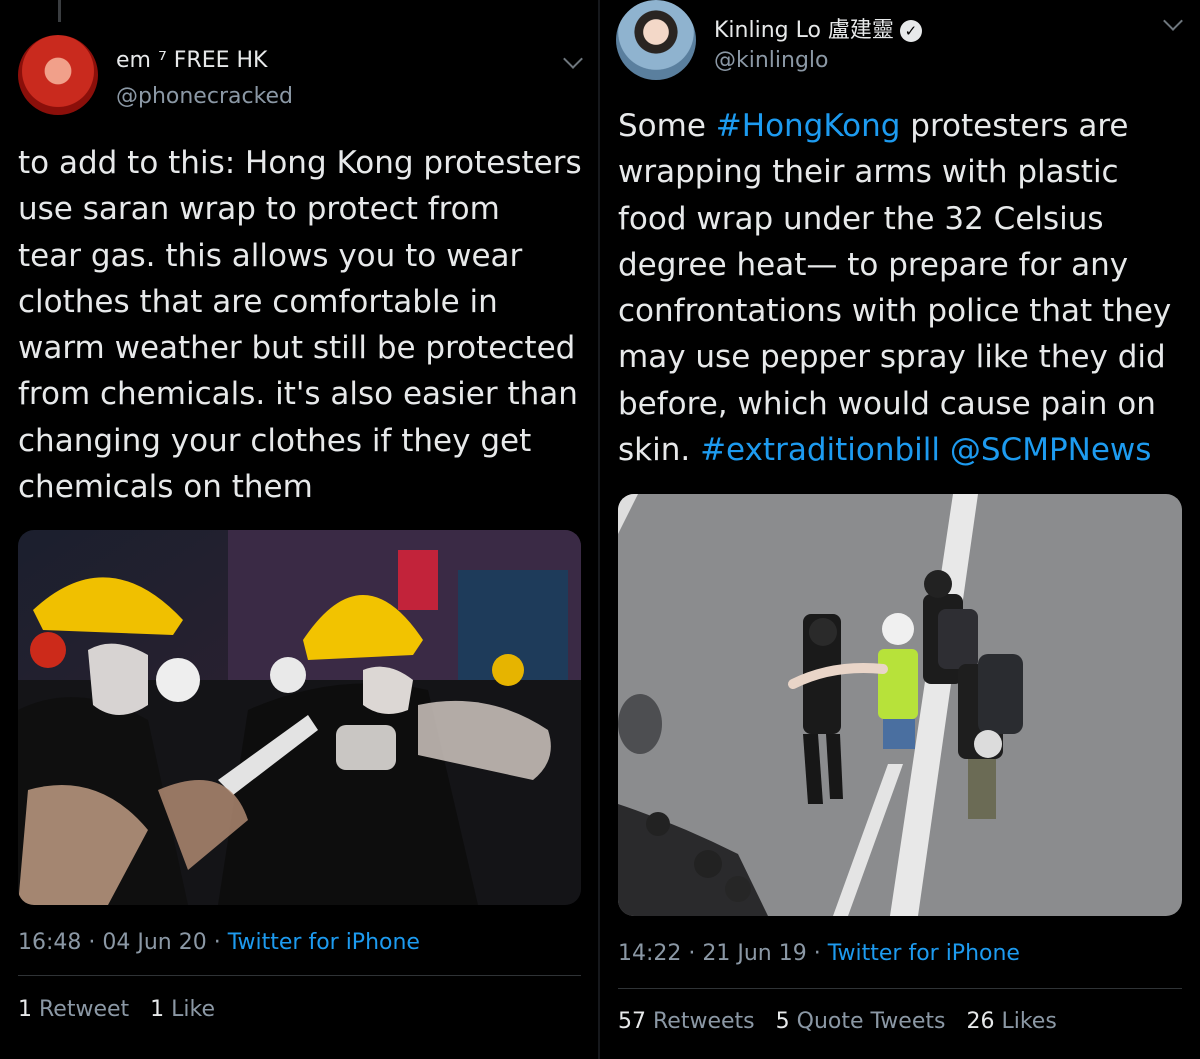  Describe the element at coordinates (861, 218) in the screenshot. I see `tweet-text-line: food wrap under the 32 Celsius` at that location.